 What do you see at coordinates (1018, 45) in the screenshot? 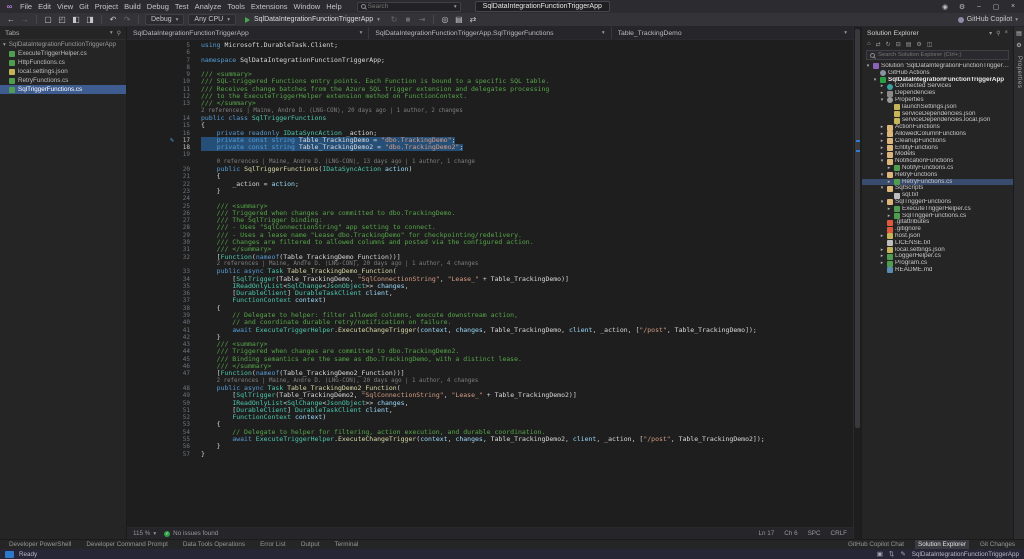
I see `properties-tab-icon: ⚙` at bounding box center [1018, 45].